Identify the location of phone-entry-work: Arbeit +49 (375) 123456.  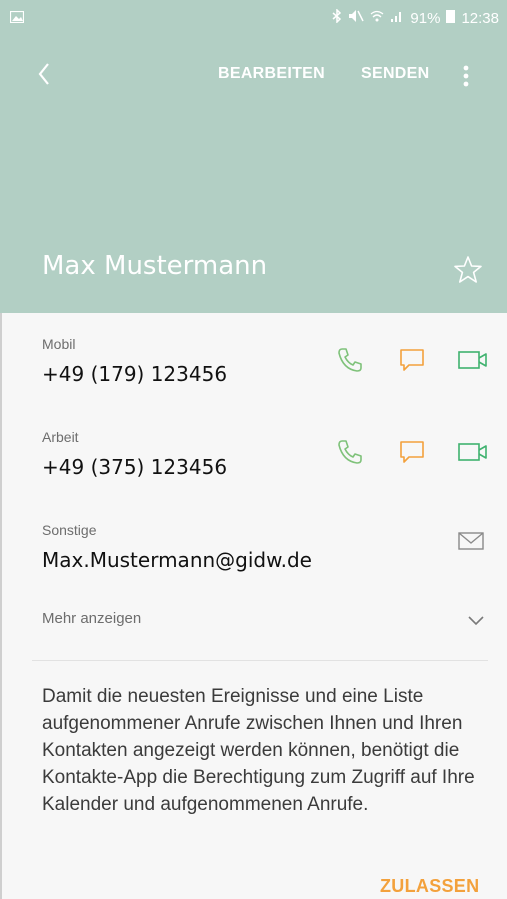
(134, 454).